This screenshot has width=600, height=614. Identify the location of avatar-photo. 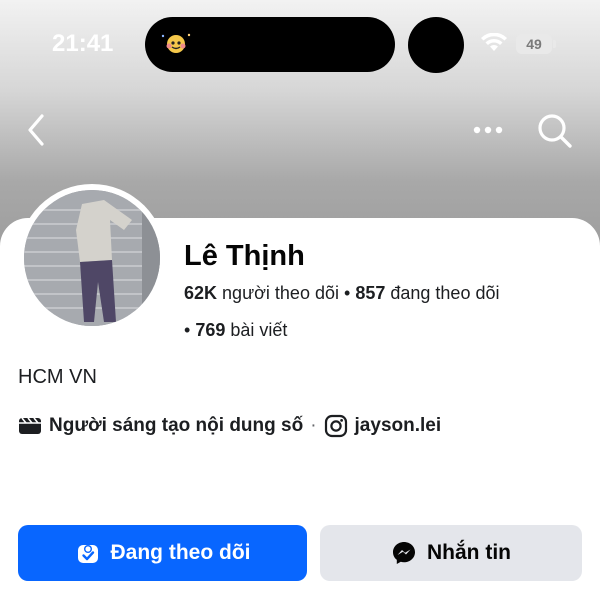
(92, 258).